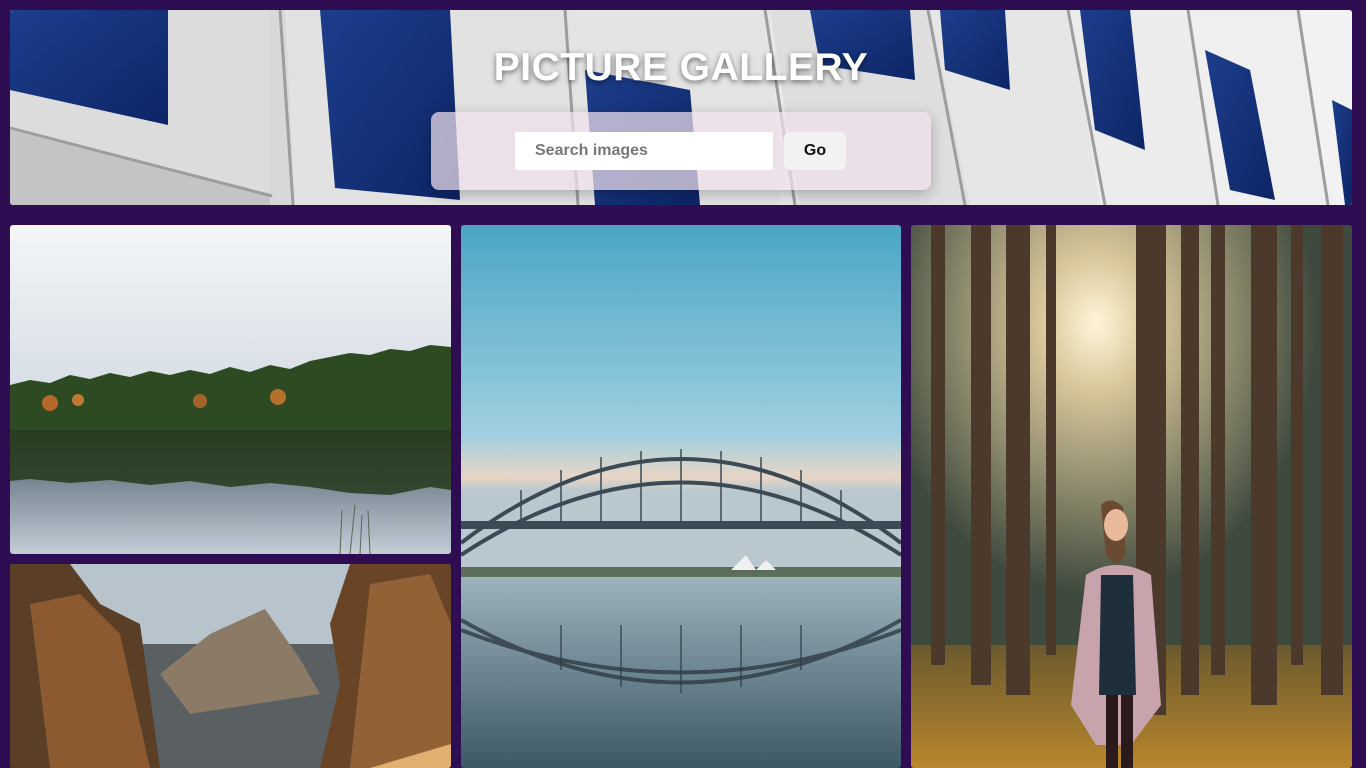  What do you see at coordinates (230, 389) in the screenshot?
I see `gallery-image-lake` at bounding box center [230, 389].